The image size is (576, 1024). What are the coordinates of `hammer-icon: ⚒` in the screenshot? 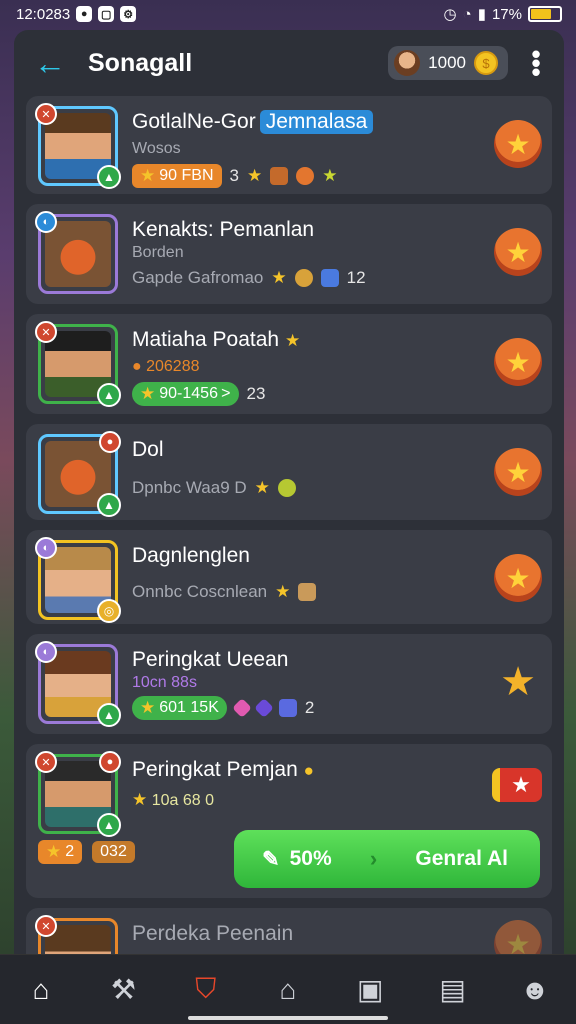 It's located at (123, 990).